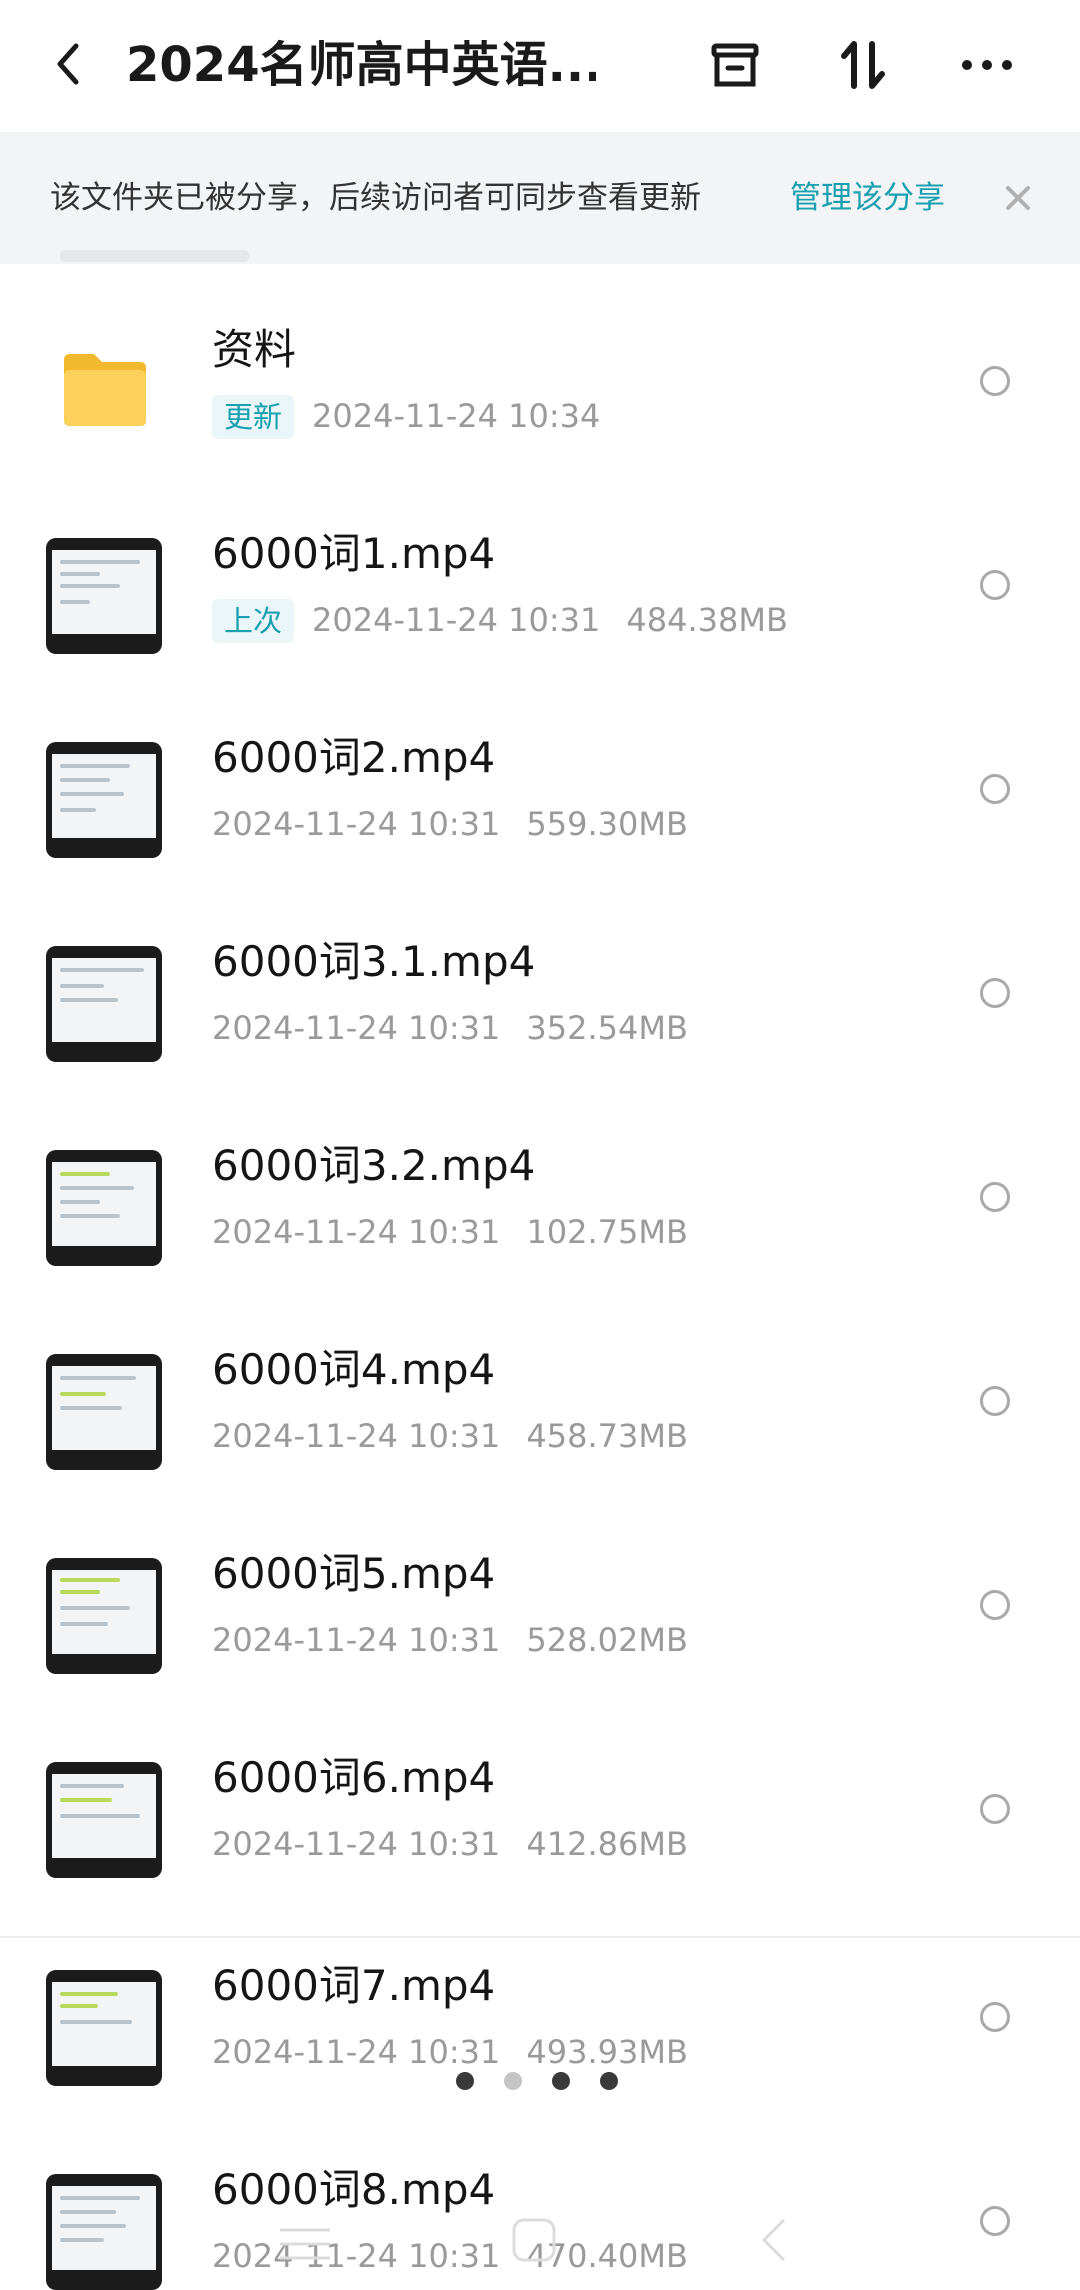 This screenshot has width=1080, height=2290. I want to click on file-meta: 更新 2024-11-24 10:34, so click(406, 416).